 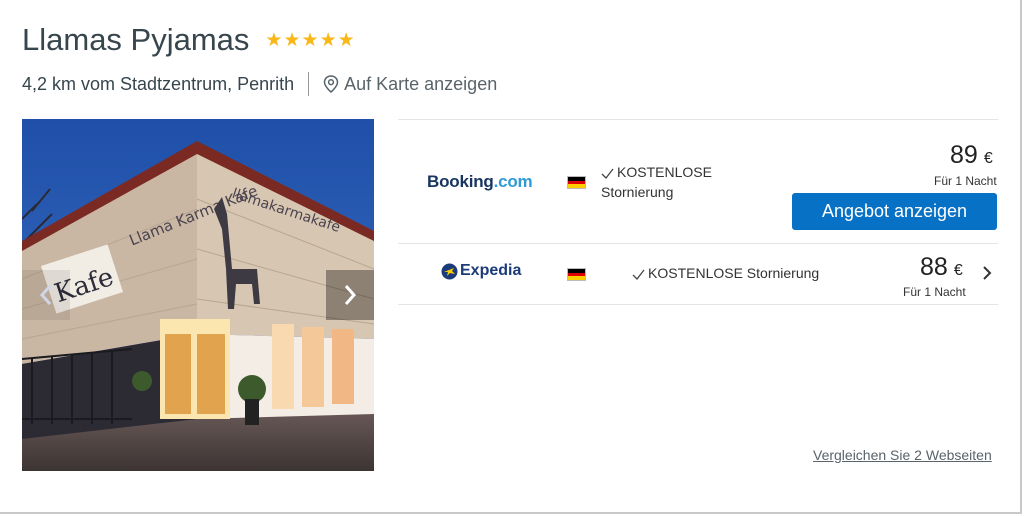 I want to click on hotel-header: Llamas Pyjamas ★ ★ ★ ★ ★, so click(x=188, y=40).